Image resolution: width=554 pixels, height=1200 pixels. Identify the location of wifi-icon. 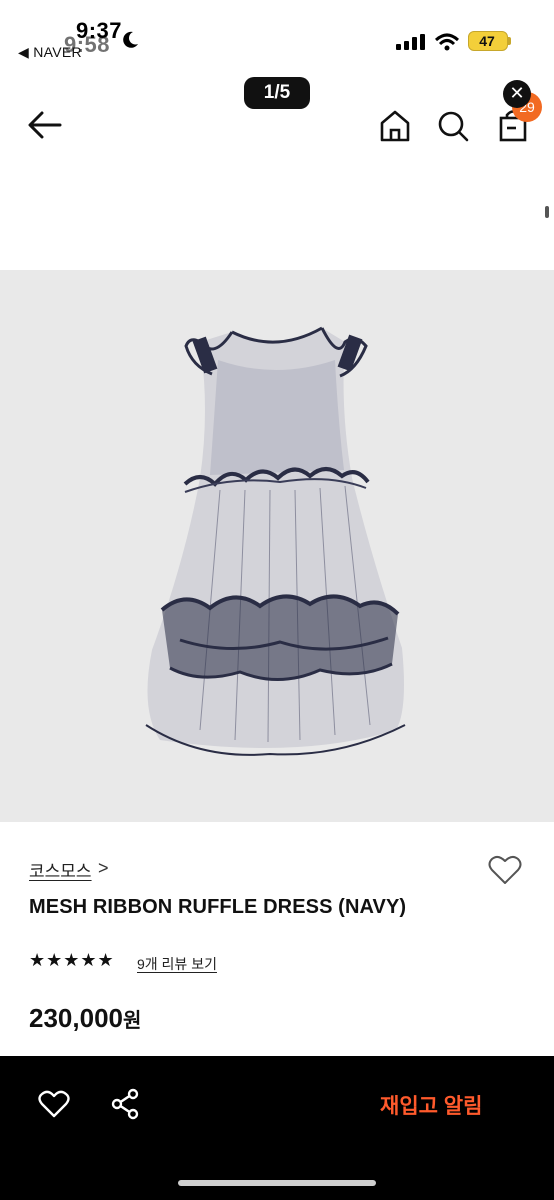
(447, 42).